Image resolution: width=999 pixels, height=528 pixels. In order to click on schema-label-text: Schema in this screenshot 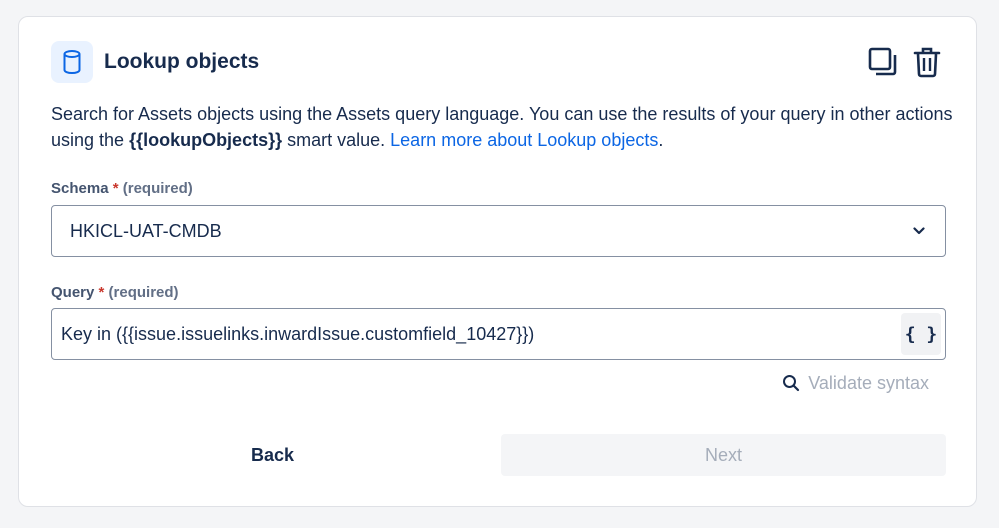, I will do `click(80, 188)`.